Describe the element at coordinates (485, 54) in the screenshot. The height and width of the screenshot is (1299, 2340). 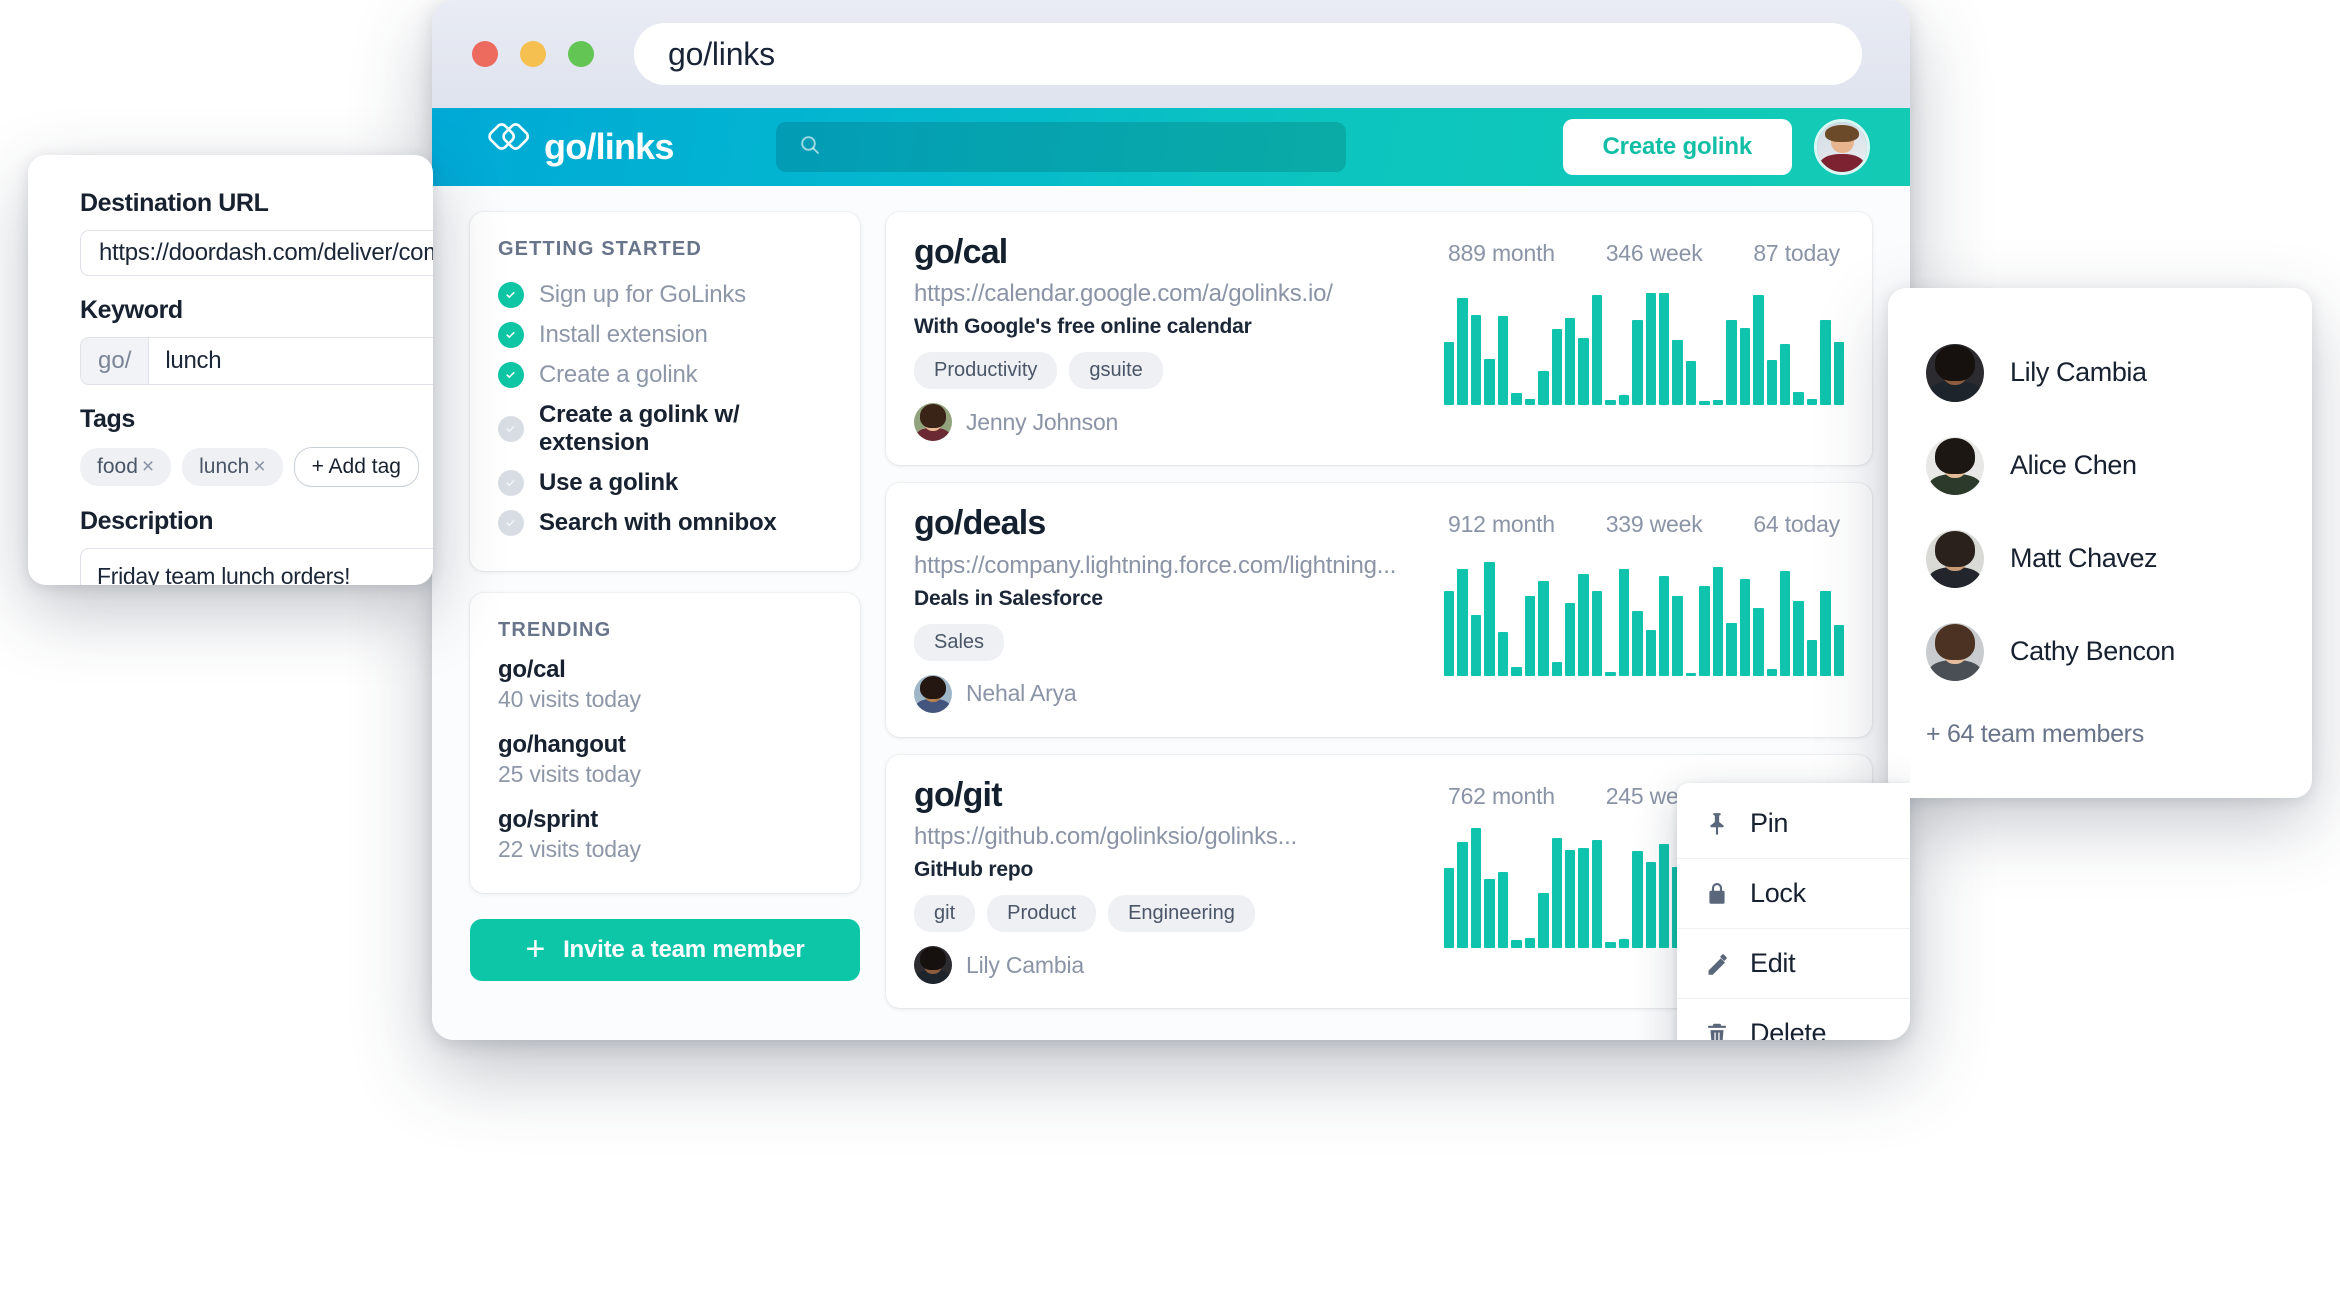
I see `close-window-button` at that location.